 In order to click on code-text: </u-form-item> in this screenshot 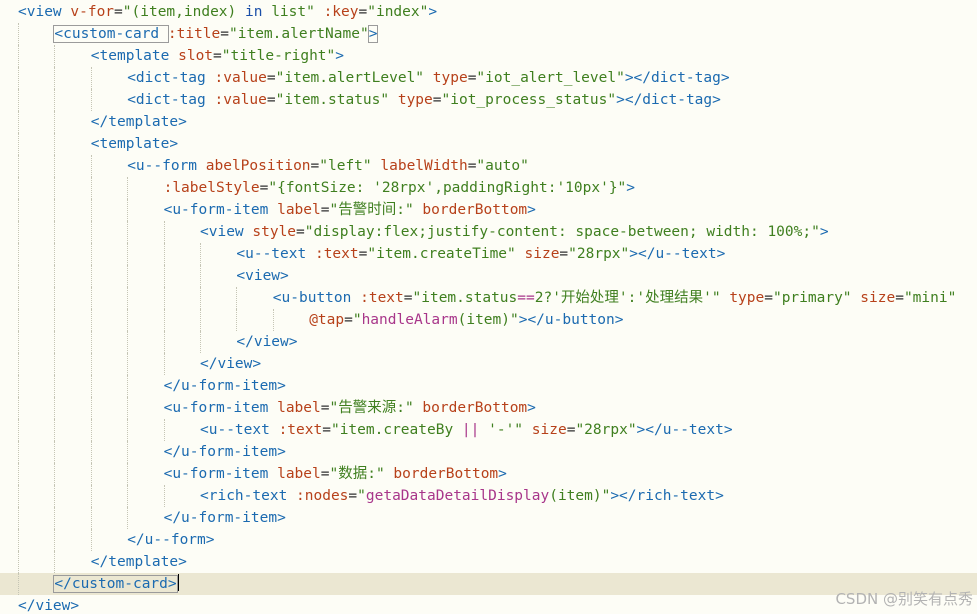, I will do `click(225, 386)`.